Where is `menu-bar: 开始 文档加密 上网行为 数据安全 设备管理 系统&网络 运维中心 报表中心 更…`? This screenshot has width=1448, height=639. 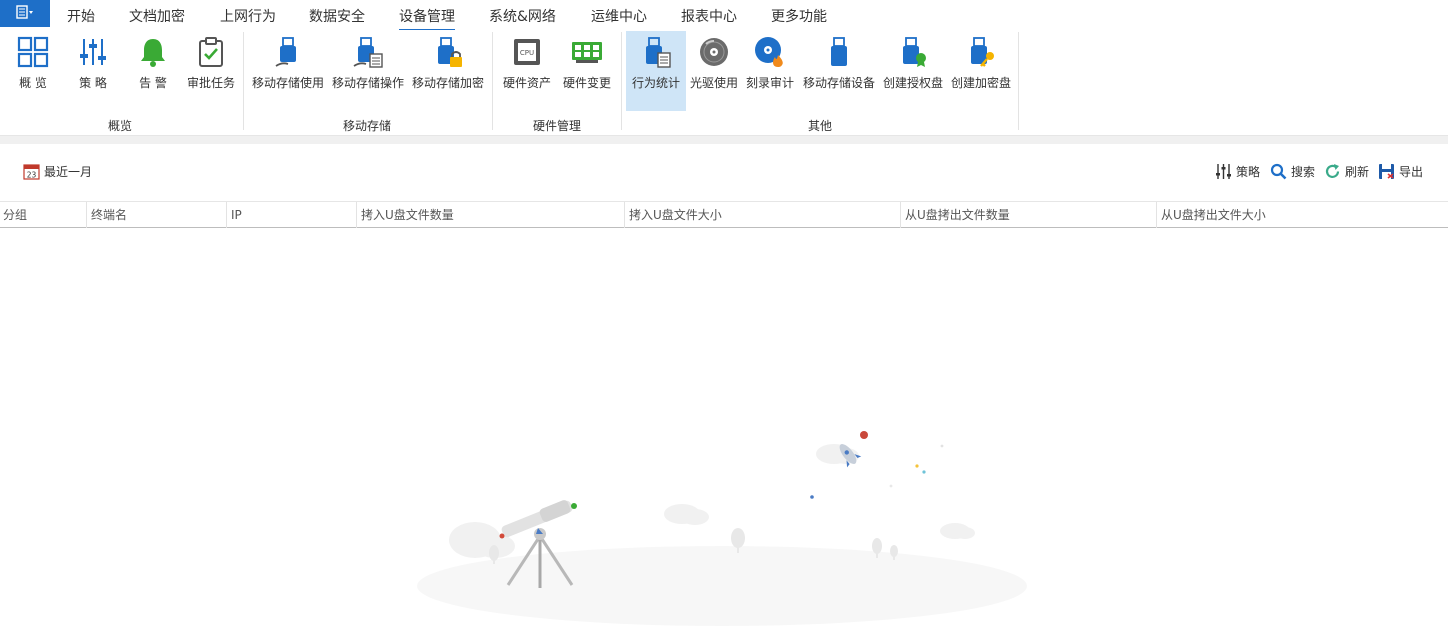
menu-bar: 开始 文档加密 上网行为 数据安全 设备管理 系统&网络 运维中心 报表中心 更… is located at coordinates (724, 15).